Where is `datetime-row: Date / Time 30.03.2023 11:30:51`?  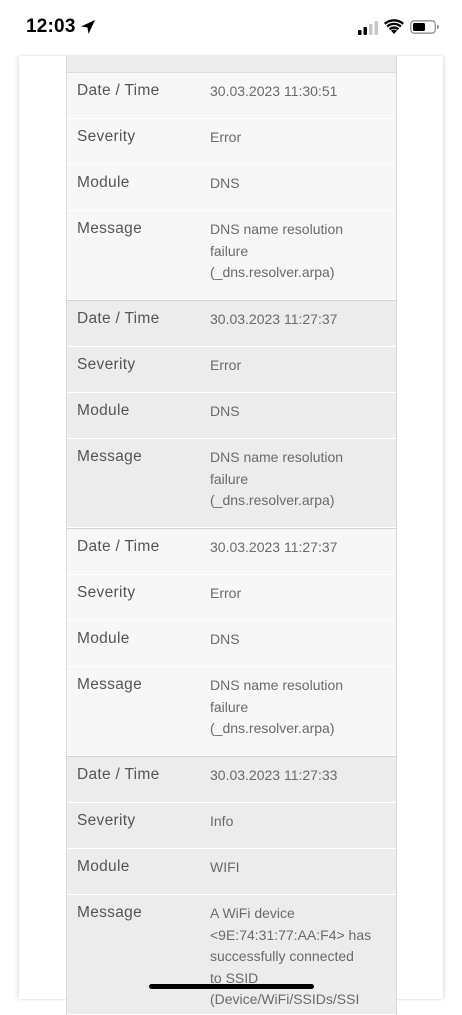 datetime-row: Date / Time 30.03.2023 11:30:51 is located at coordinates (231, 96).